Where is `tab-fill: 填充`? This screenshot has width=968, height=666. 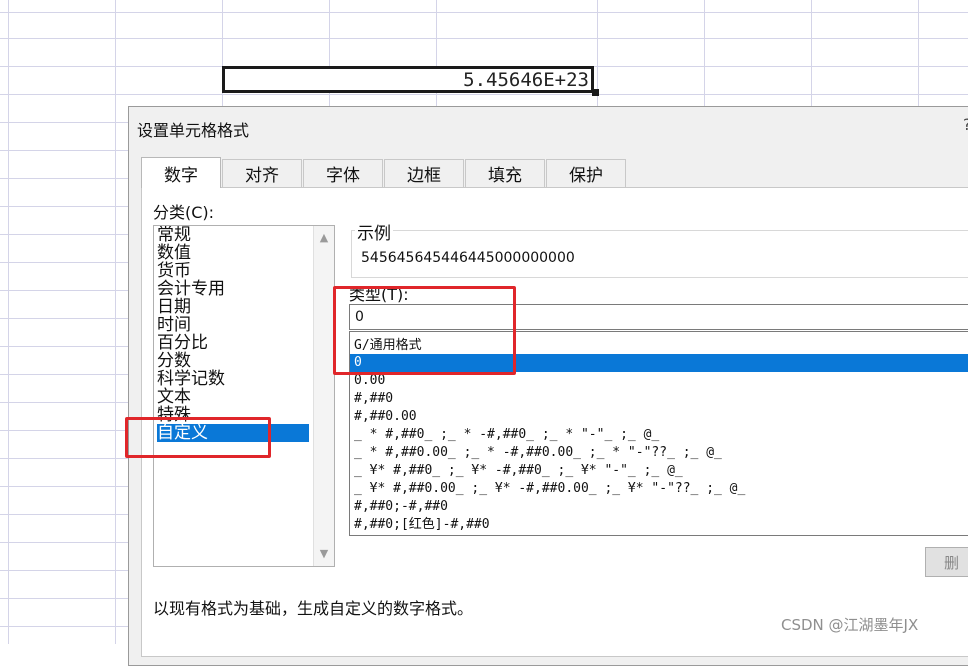
tab-fill: 填充 is located at coordinates (505, 173).